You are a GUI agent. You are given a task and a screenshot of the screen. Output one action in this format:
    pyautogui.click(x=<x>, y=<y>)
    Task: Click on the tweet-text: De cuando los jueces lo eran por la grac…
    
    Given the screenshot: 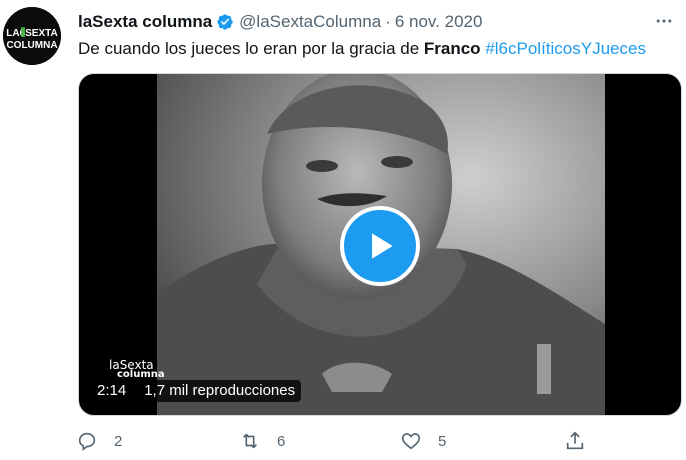 What is the action you would take?
    pyautogui.click(x=378, y=49)
    